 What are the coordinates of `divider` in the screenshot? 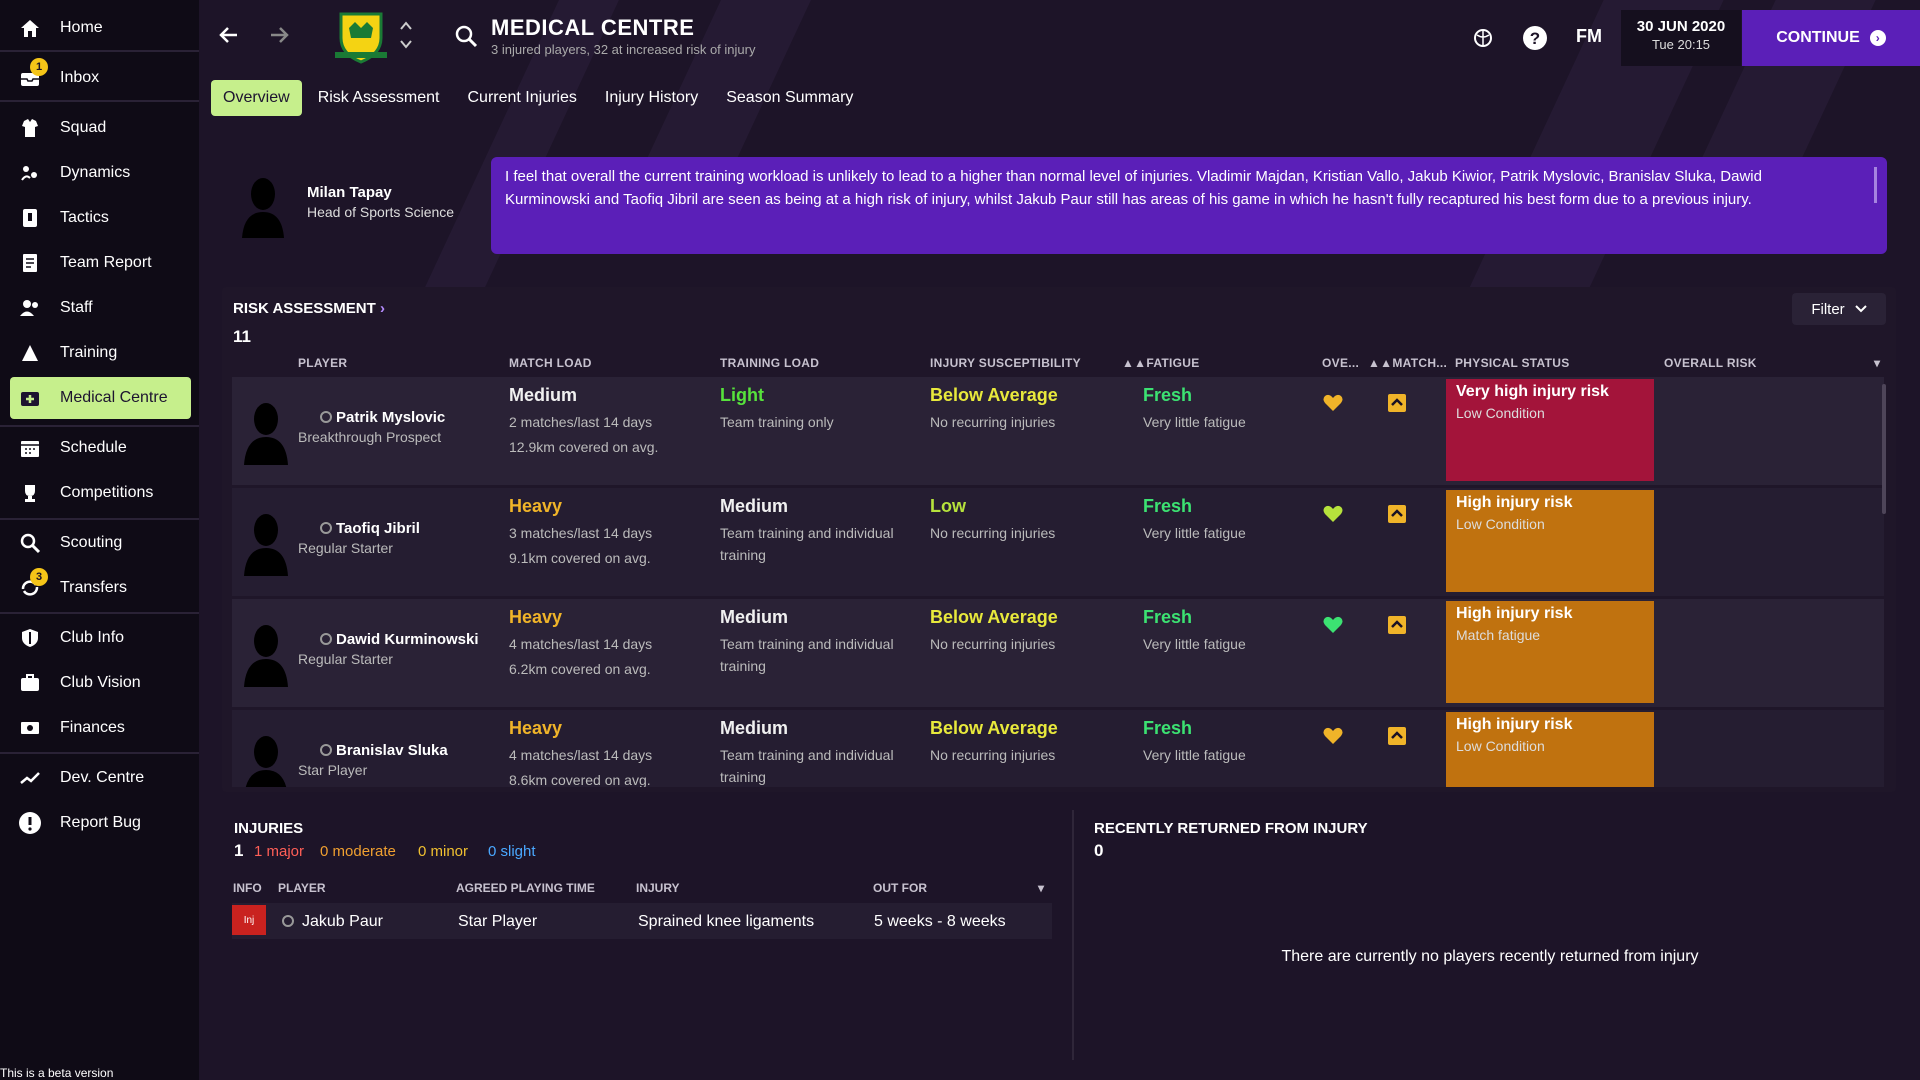 It's located at (99, 51).